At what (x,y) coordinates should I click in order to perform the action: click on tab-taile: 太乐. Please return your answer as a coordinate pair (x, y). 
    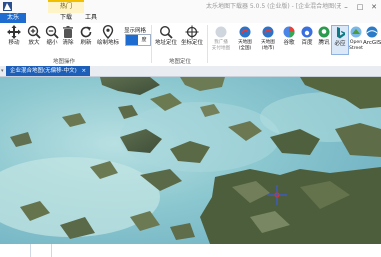
    Looking at the image, I should click on (13, 18).